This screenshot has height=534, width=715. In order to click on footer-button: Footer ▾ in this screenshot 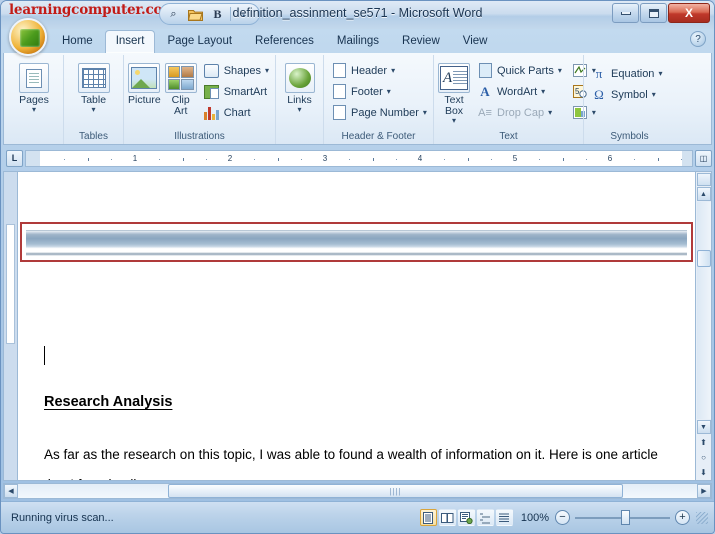, I will do `click(379, 91)`.